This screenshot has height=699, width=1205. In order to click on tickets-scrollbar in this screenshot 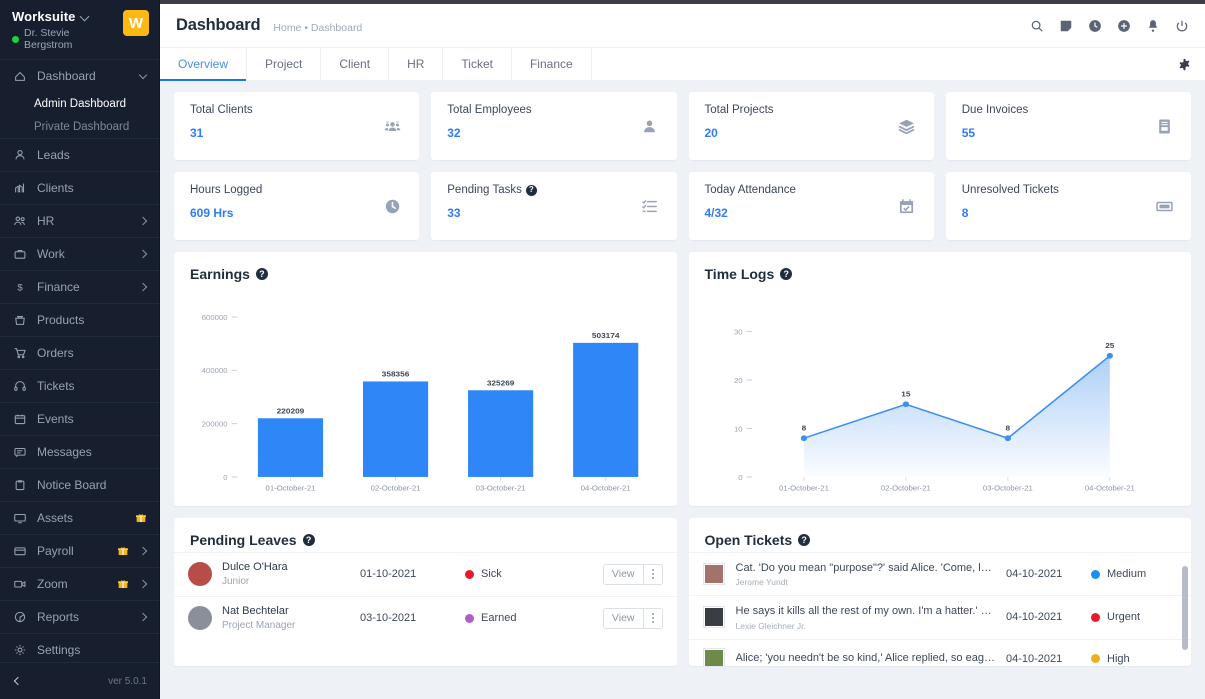, I will do `click(1185, 614)`.